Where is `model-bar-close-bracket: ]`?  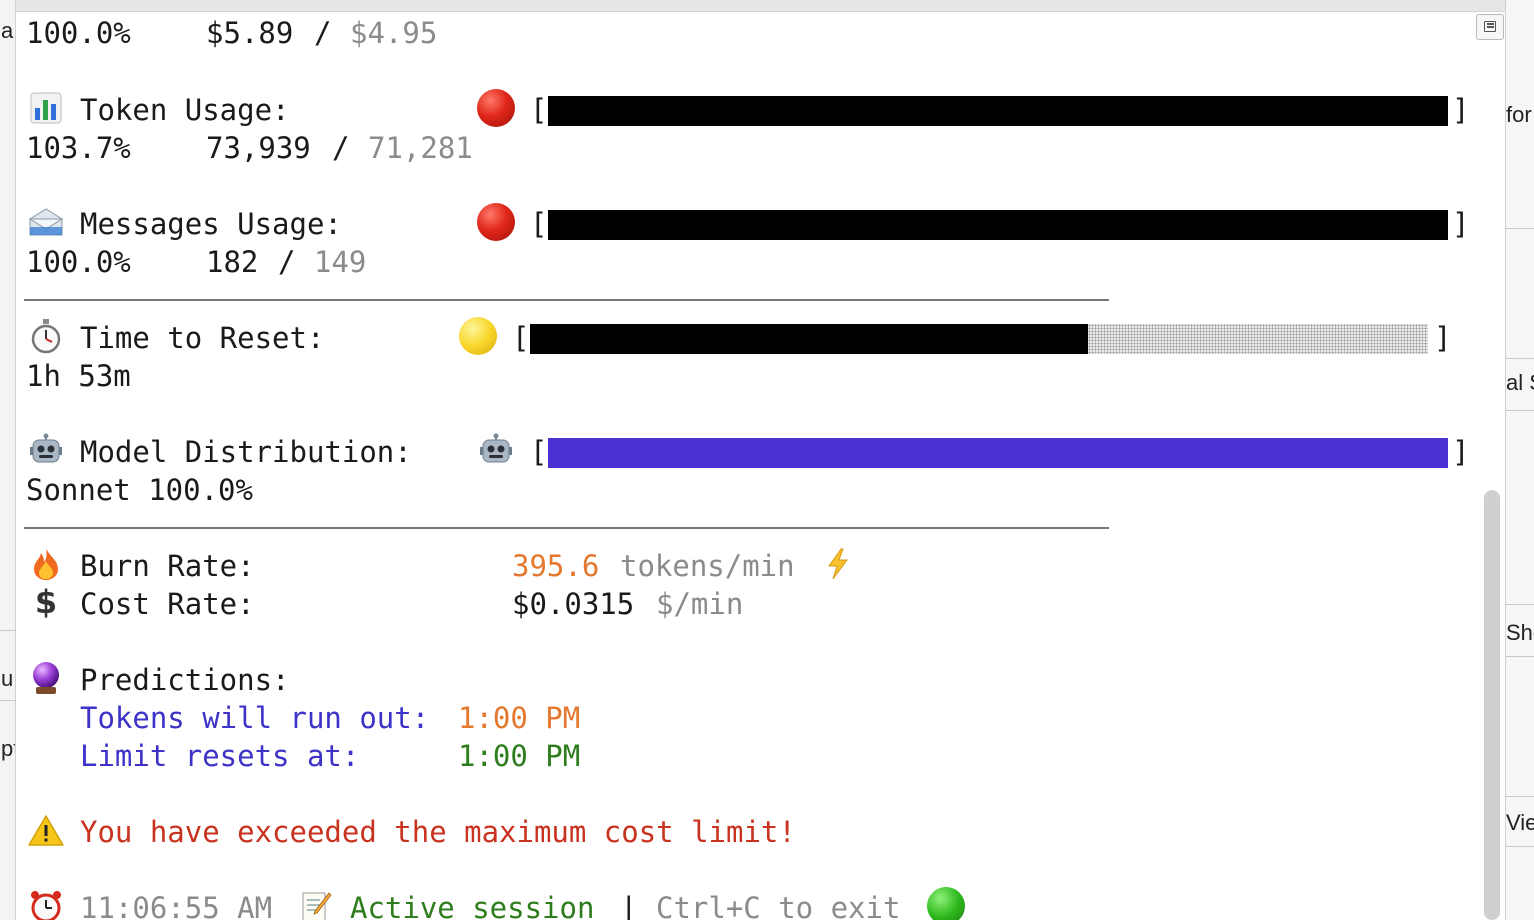 model-bar-close-bracket: ] is located at coordinates (1461, 452).